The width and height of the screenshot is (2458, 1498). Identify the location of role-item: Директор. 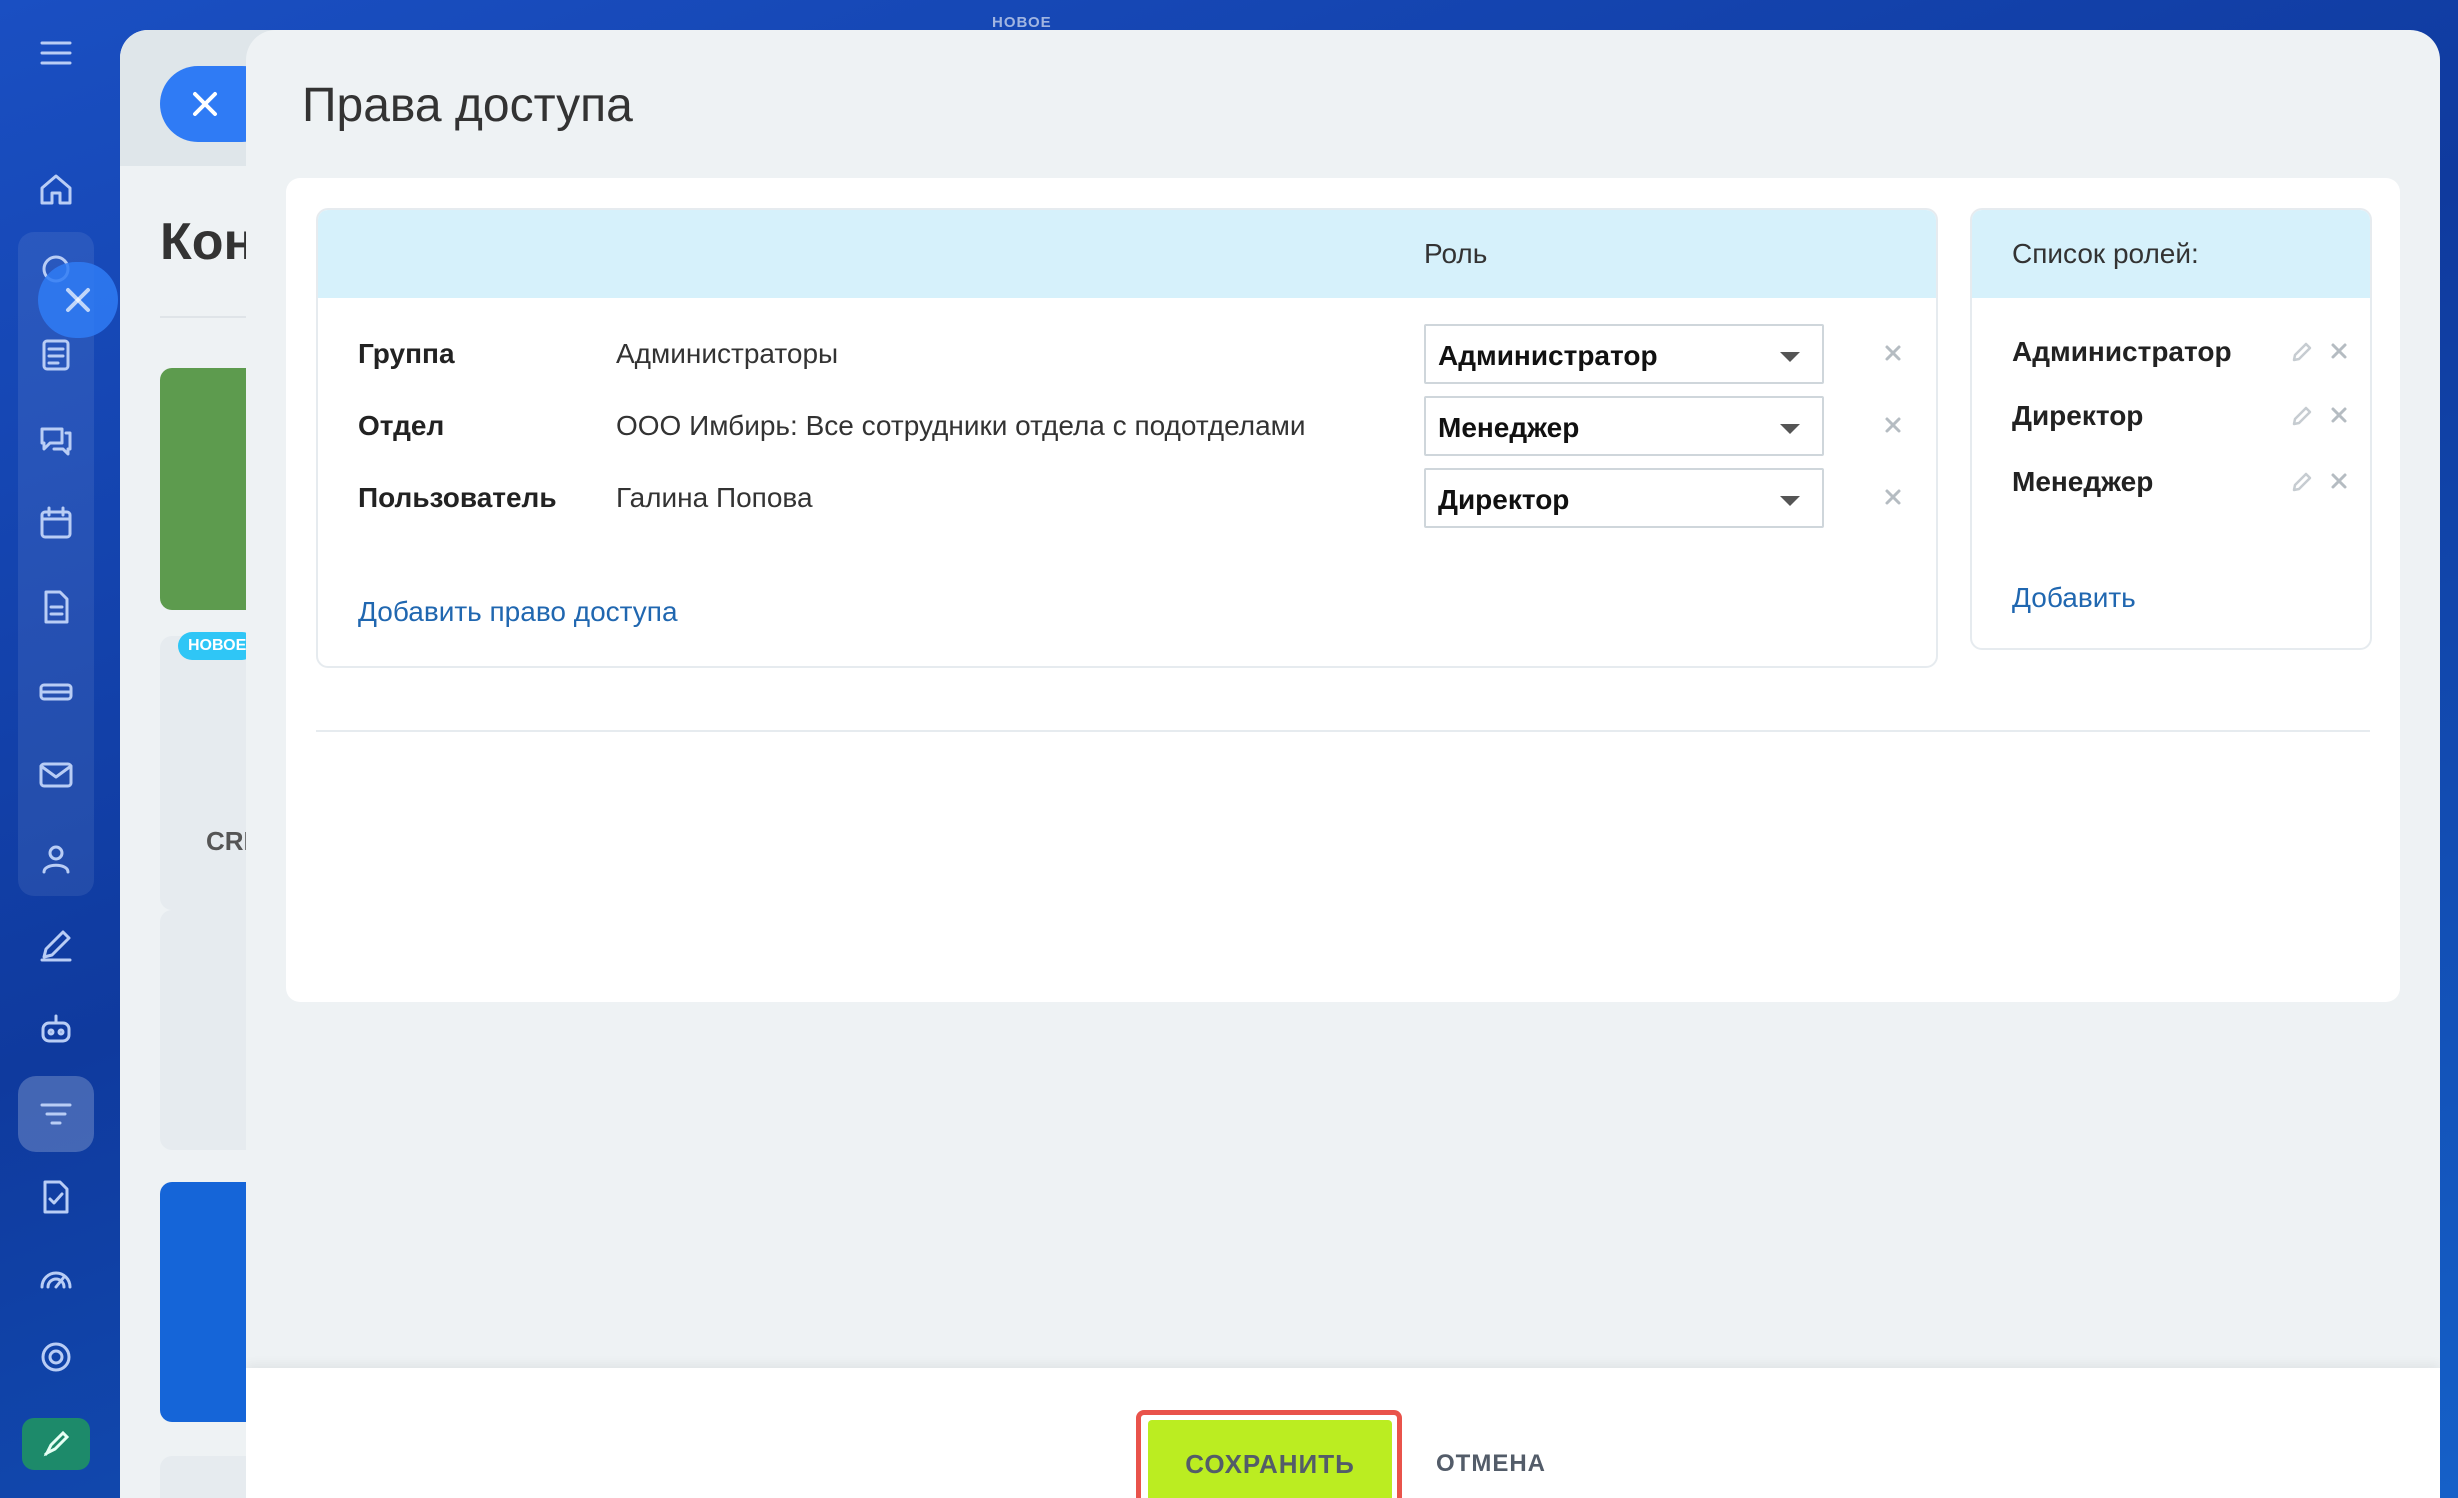
(2171, 416).